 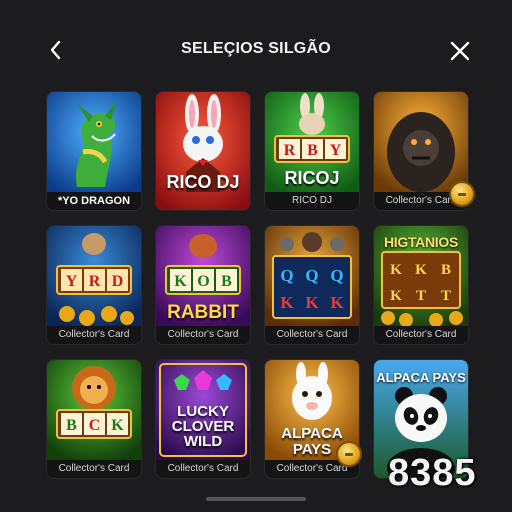 What do you see at coordinates (94, 410) in the screenshot?
I see `lion-icon: B C K` at bounding box center [94, 410].